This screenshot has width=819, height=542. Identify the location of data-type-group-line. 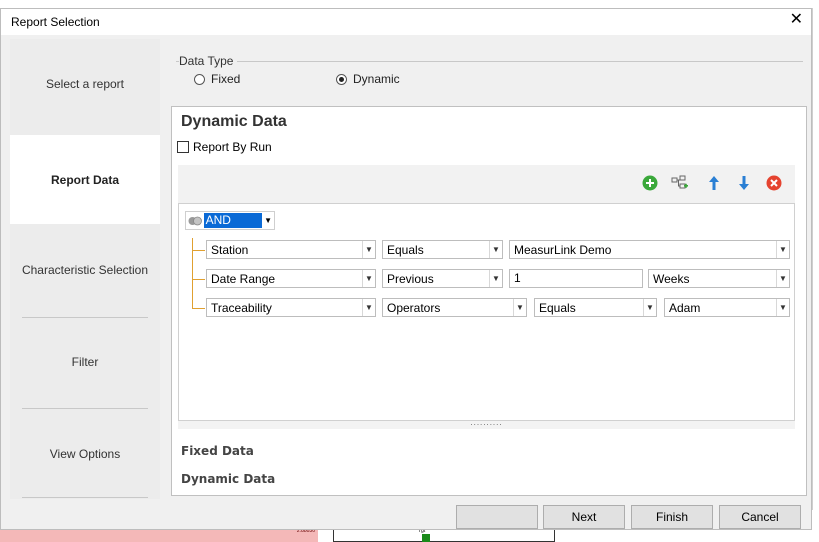
(489, 61).